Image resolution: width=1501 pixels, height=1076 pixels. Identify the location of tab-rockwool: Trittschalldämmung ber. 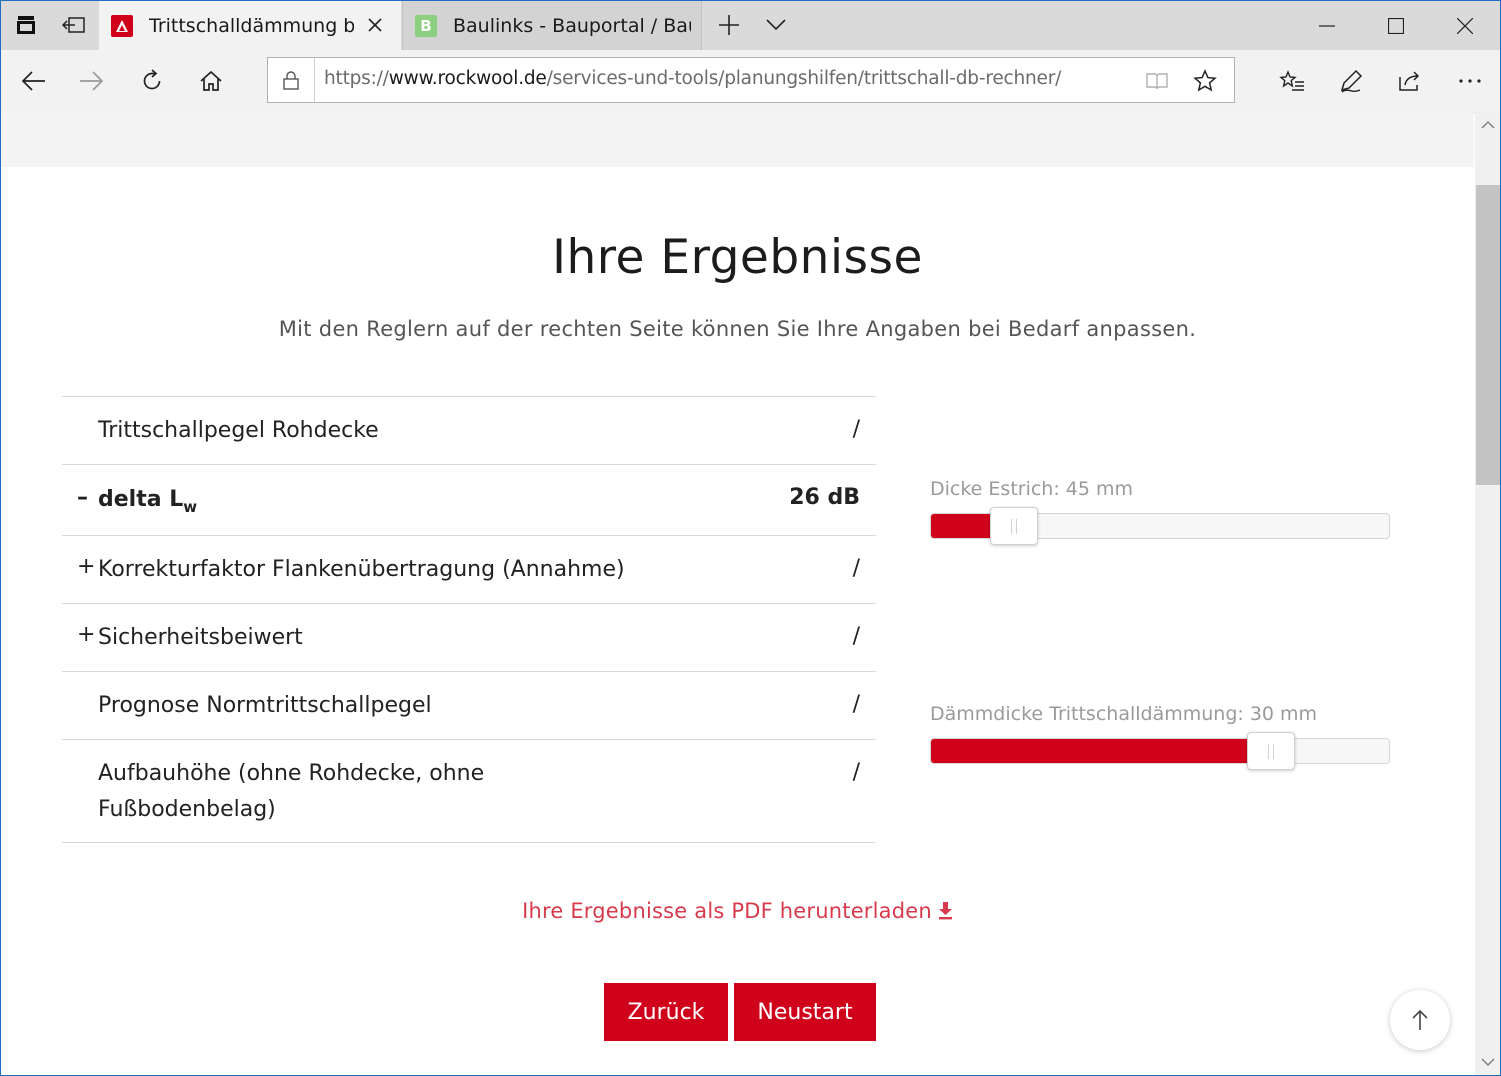
(250, 25).